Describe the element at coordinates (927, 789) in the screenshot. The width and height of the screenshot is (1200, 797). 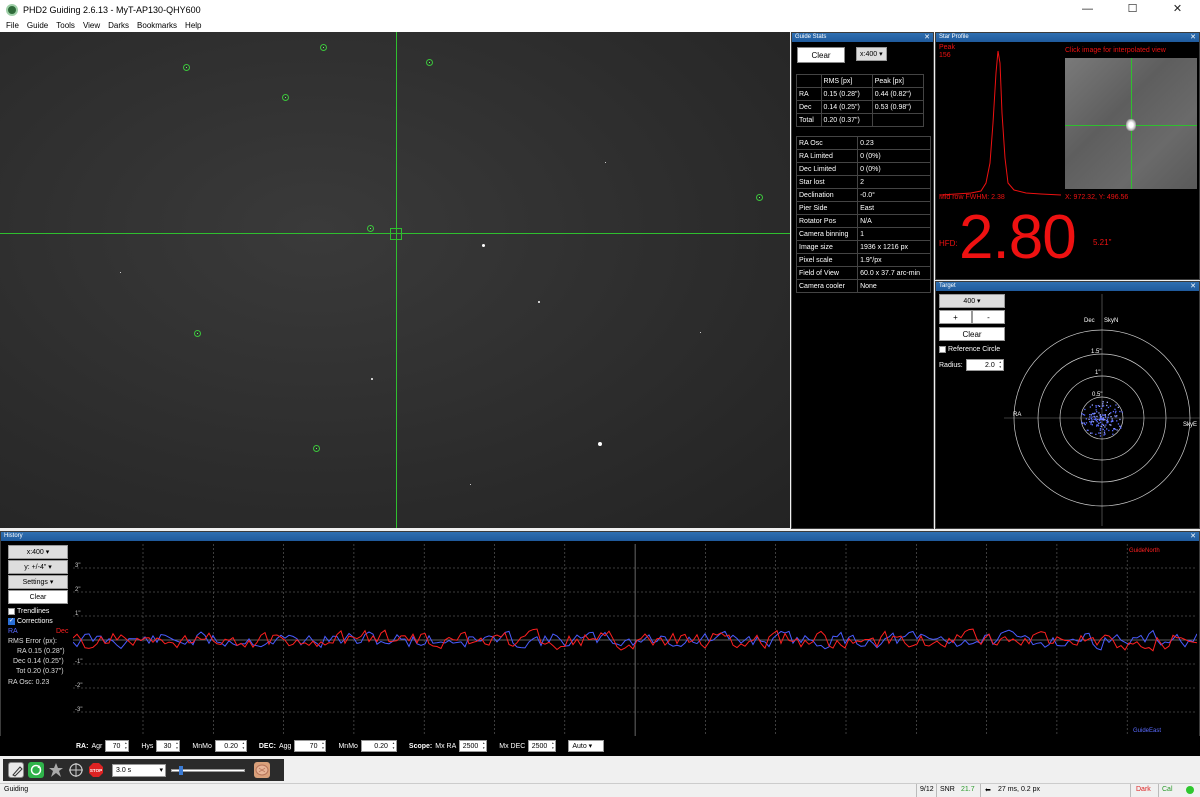
I see `frame-count: 9/12` at that location.